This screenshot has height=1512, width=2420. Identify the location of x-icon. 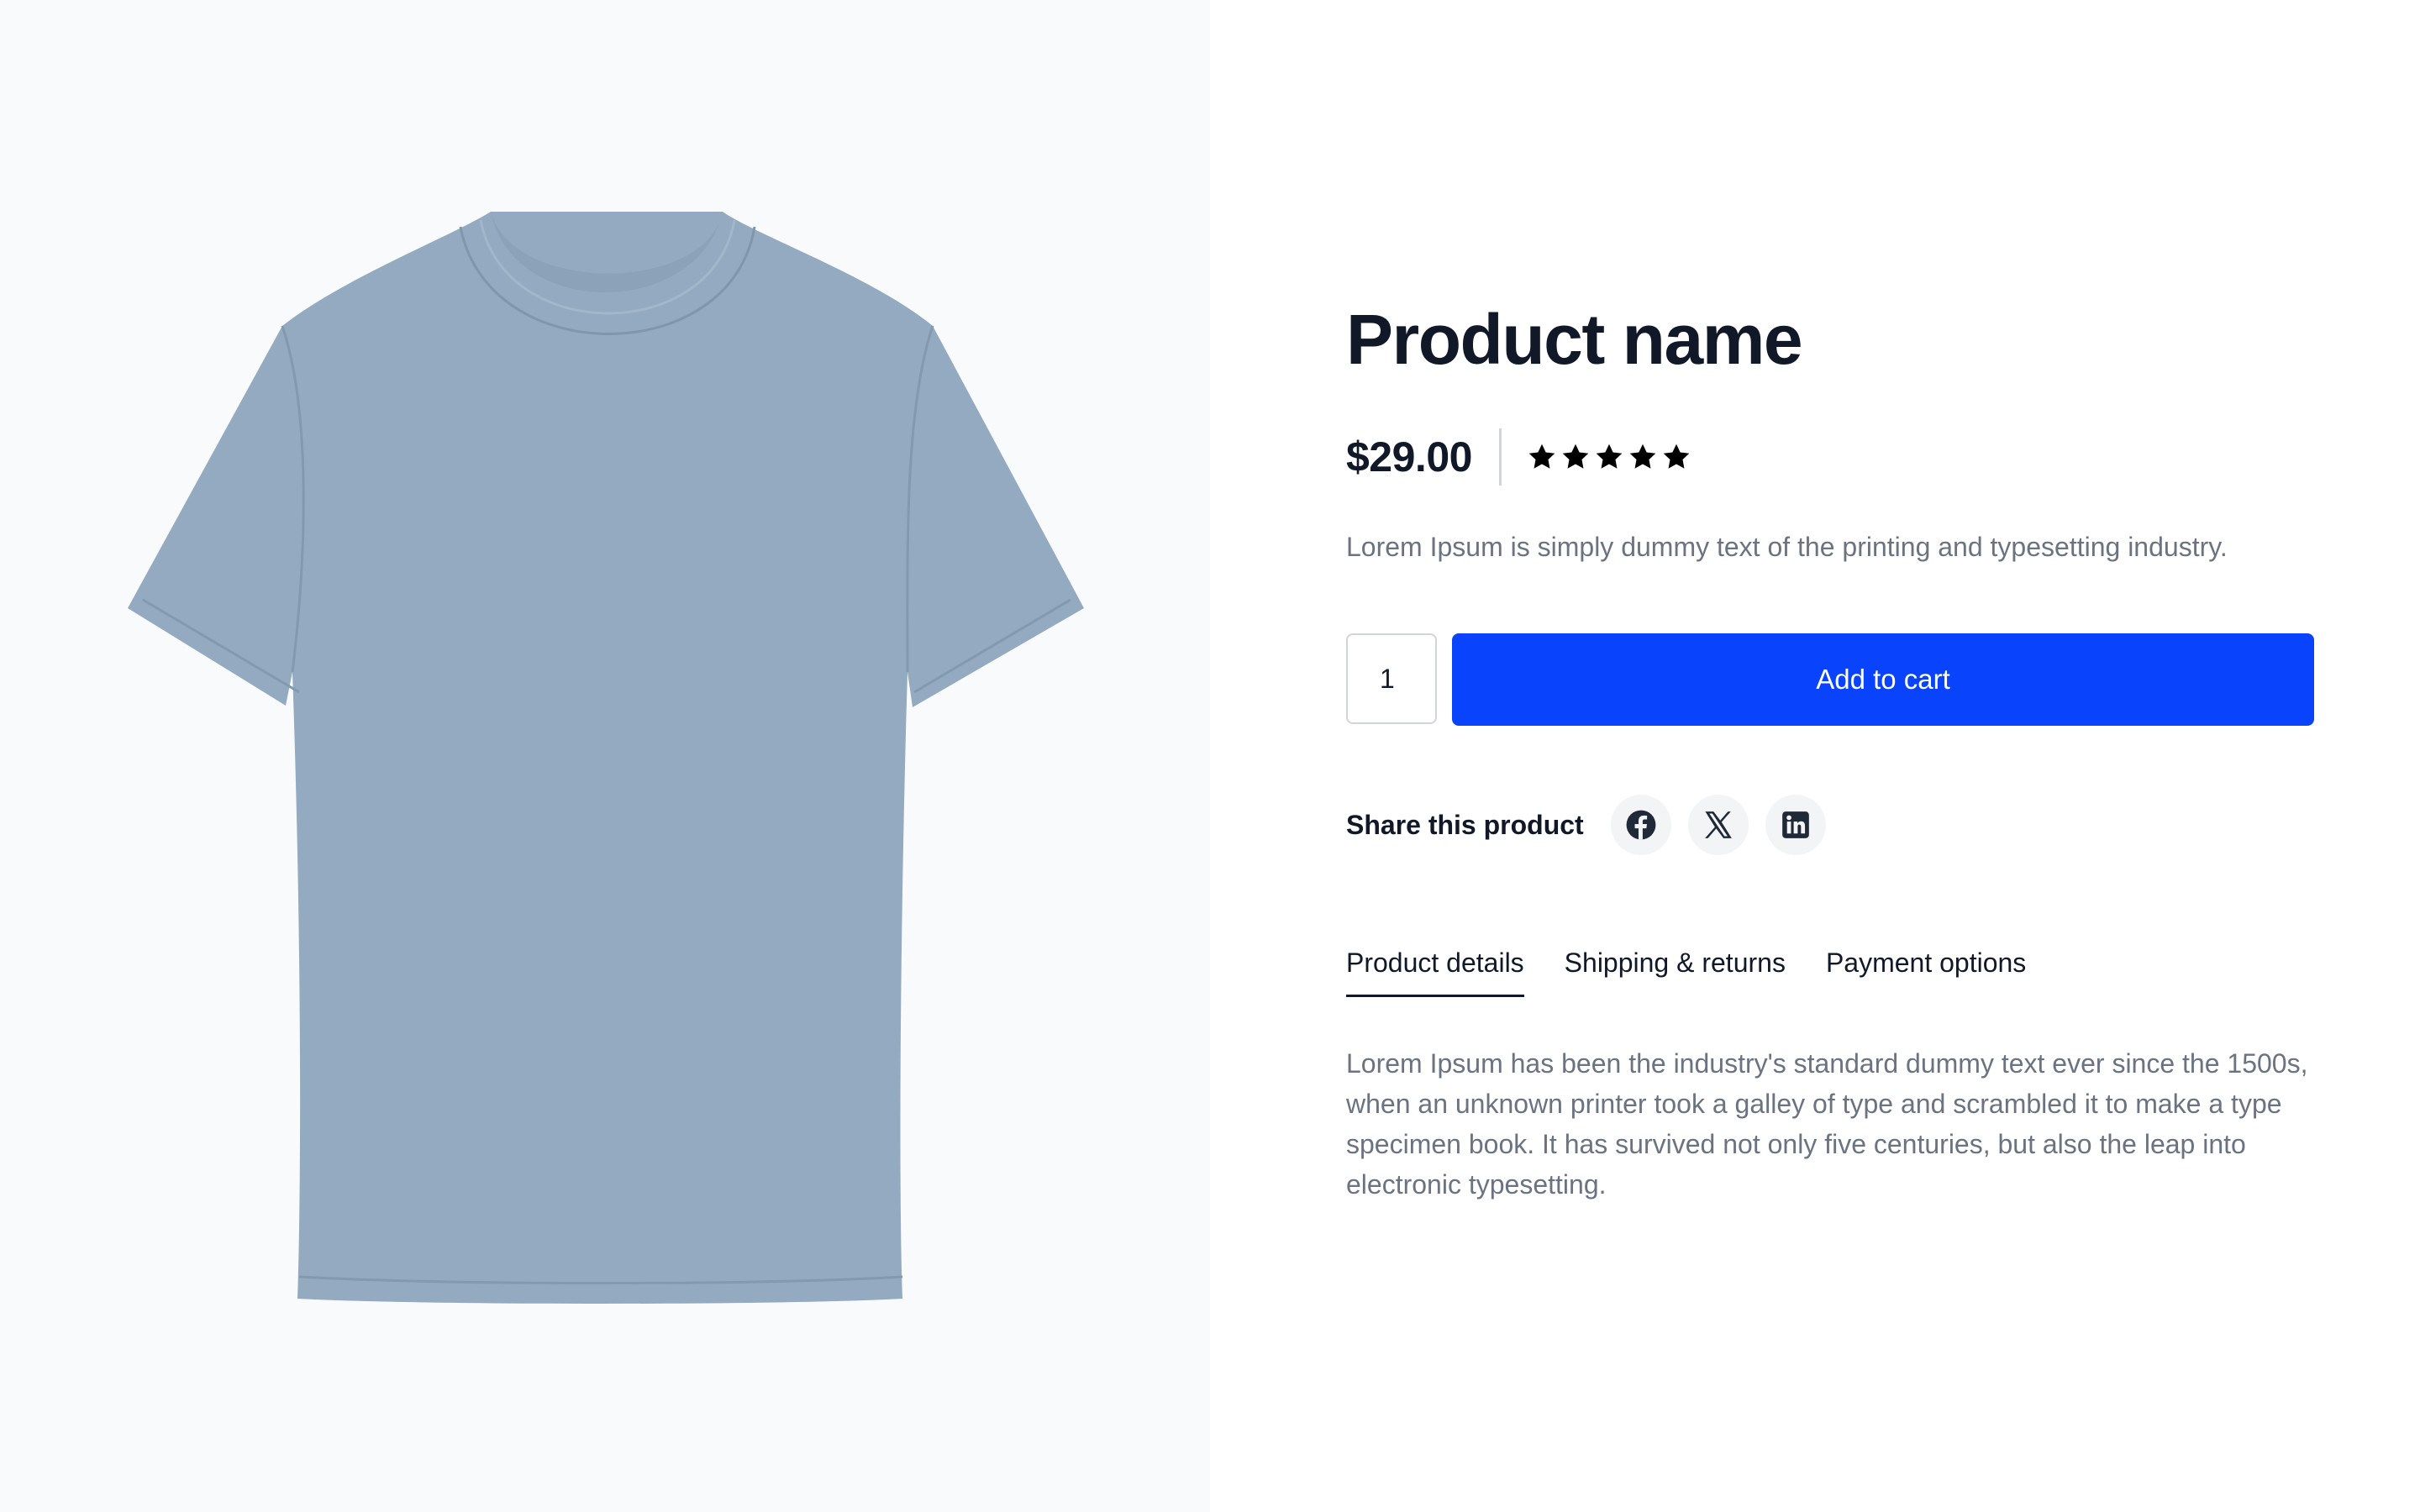
(1718, 824).